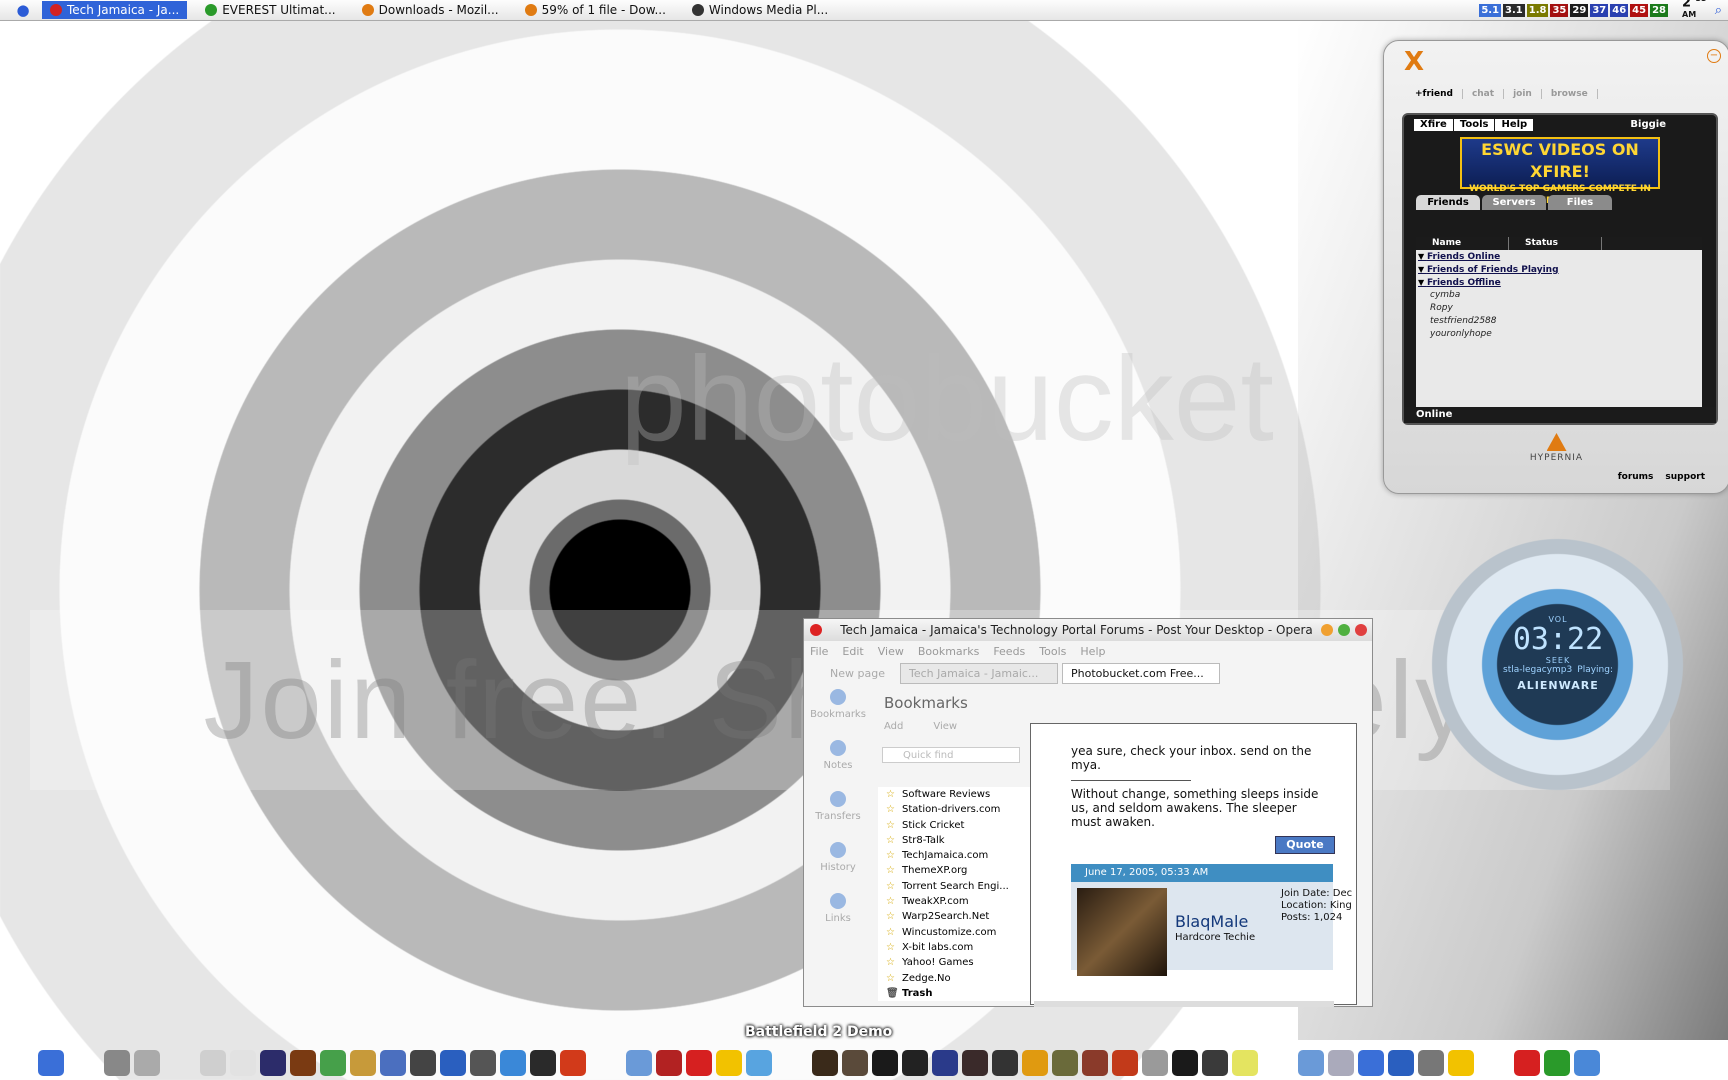  What do you see at coordinates (273, 1062) in the screenshot?
I see `movie-icon` at bounding box center [273, 1062].